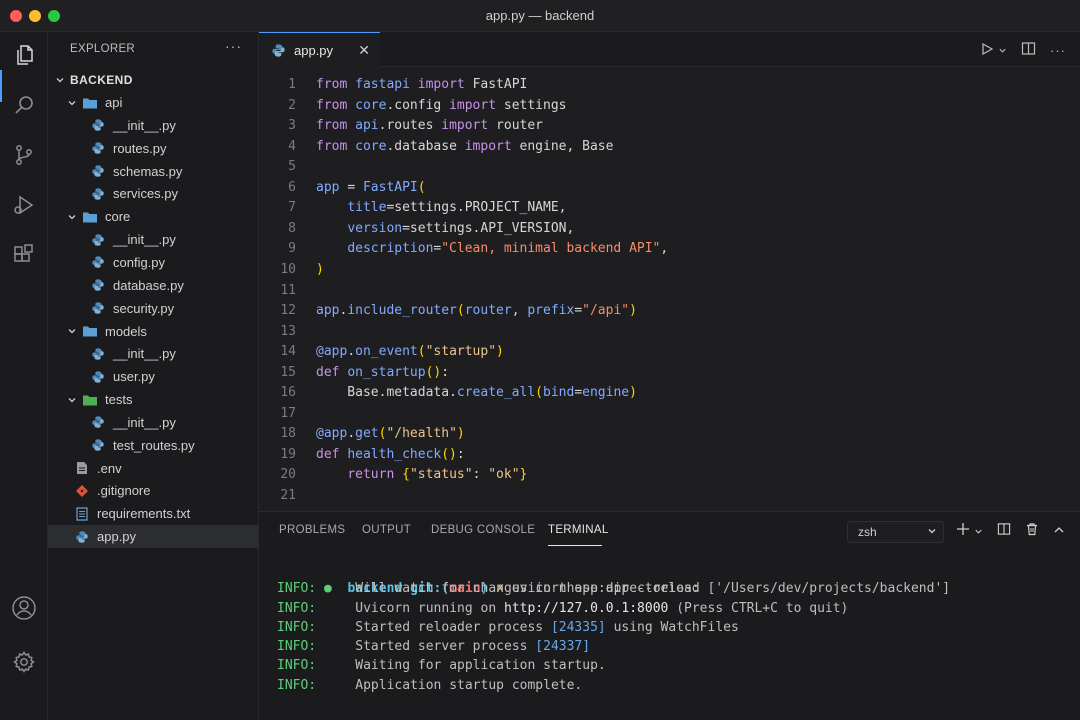 This screenshot has width=1080, height=720. I want to click on tree-file: .gitignore, so click(153, 490).